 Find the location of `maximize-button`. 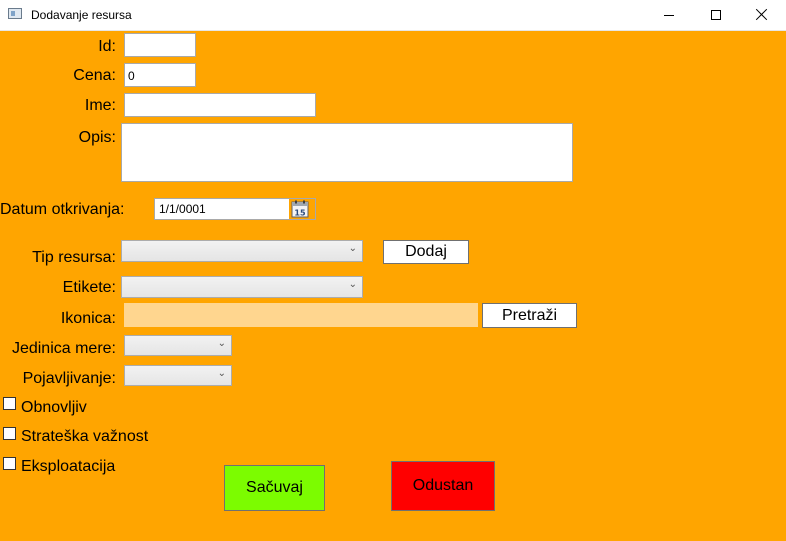

maximize-button is located at coordinates (716, 15).